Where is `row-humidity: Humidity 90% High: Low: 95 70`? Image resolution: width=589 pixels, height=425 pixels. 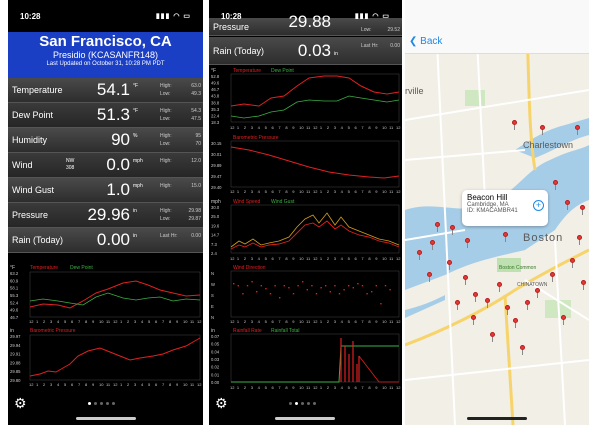 row-humidity: Humidity 90% High: Low: 95 70 is located at coordinates (105, 140).